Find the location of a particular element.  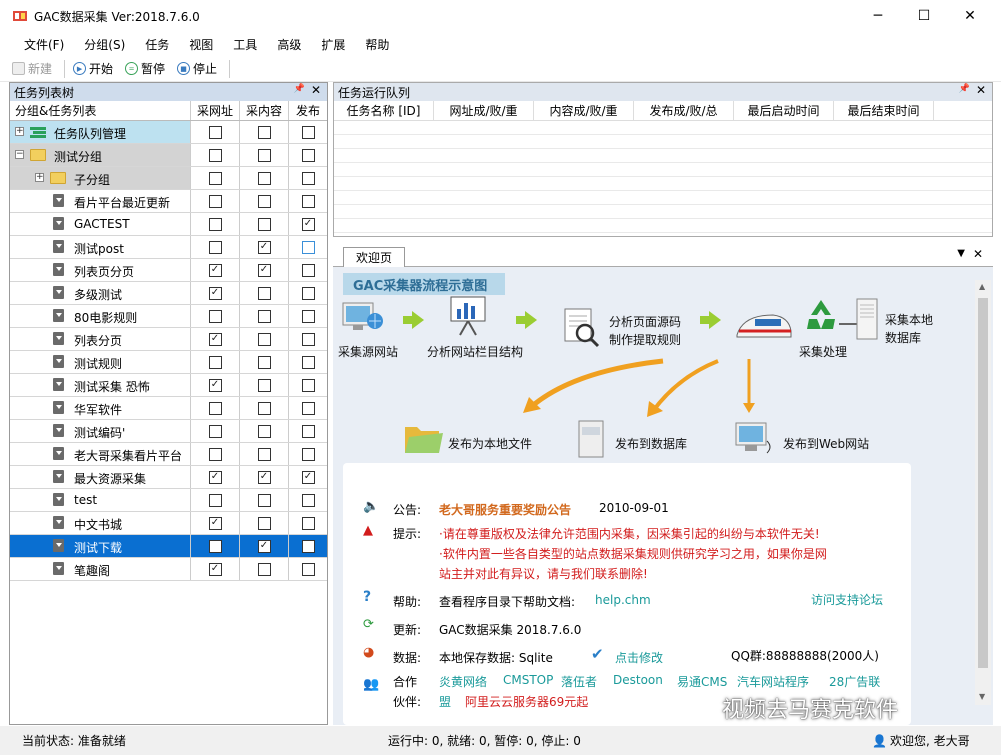

tree-row-label-cell: 多级测试 is located at coordinates (100, 293).